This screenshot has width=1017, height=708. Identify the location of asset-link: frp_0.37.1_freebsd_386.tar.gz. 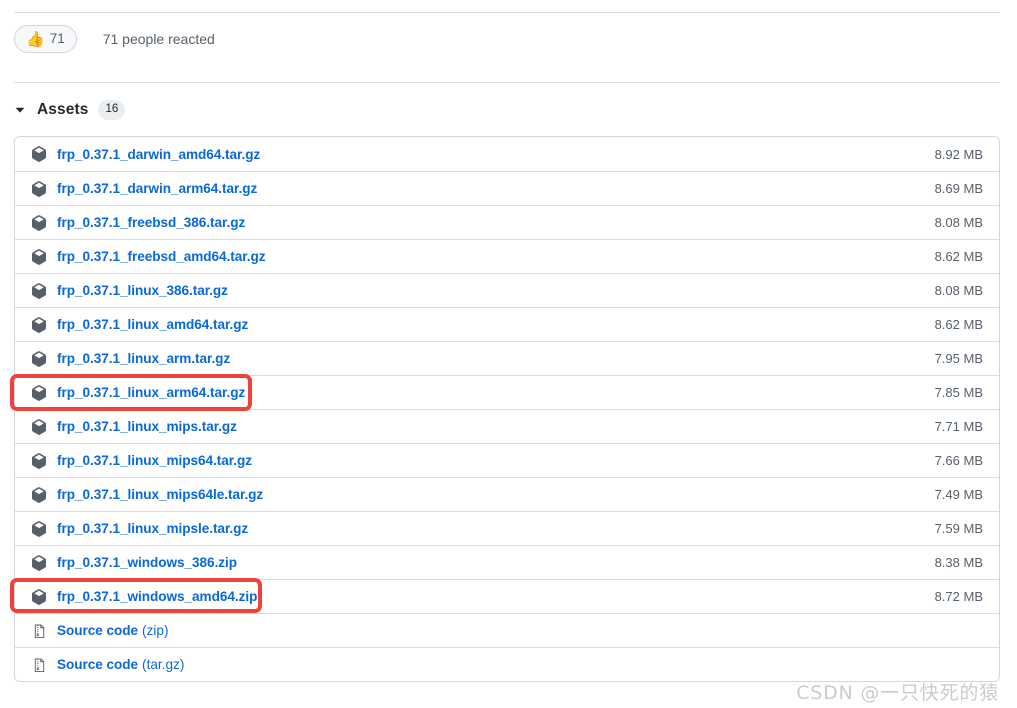
(151, 222).